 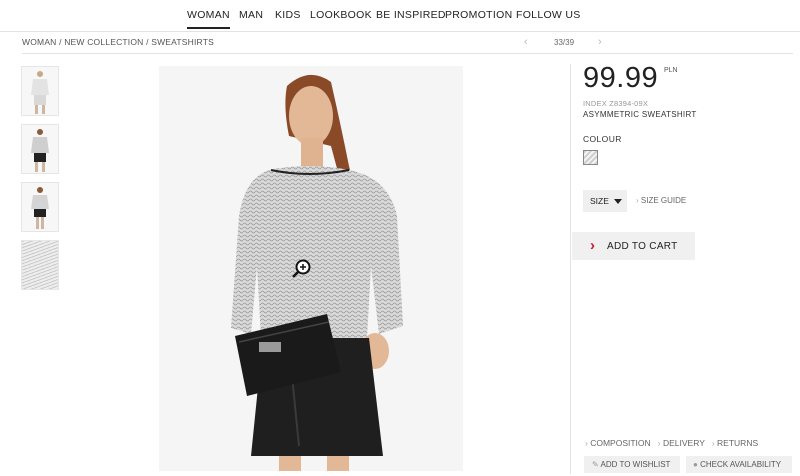 I want to click on add-to-cart-label: ADD TO CART, so click(x=642, y=246).